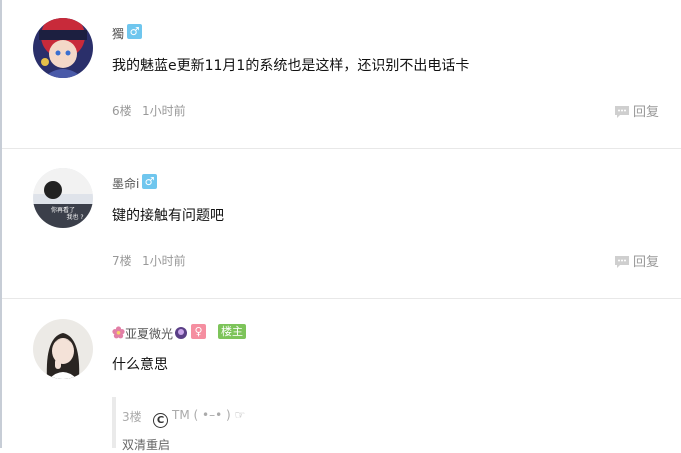  What do you see at coordinates (209, 415) in the screenshot?
I see `quote-author: TM ( •–• ) ☞` at bounding box center [209, 415].